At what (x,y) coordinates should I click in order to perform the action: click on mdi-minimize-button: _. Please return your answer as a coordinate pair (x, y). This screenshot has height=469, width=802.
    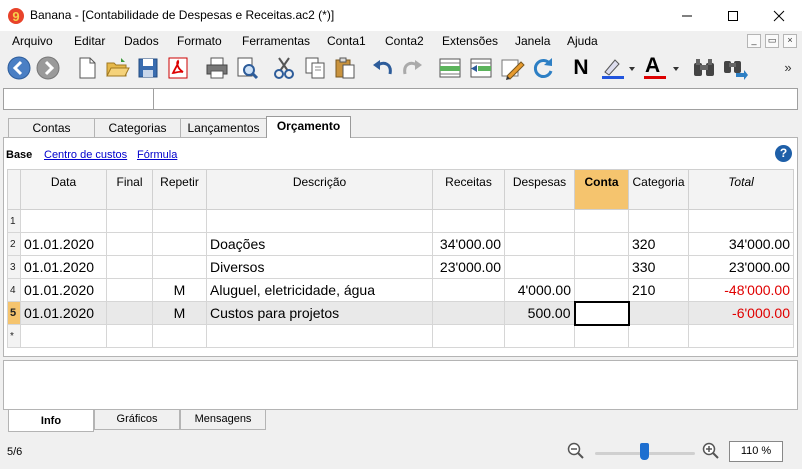
    Looking at the image, I should click on (754, 41).